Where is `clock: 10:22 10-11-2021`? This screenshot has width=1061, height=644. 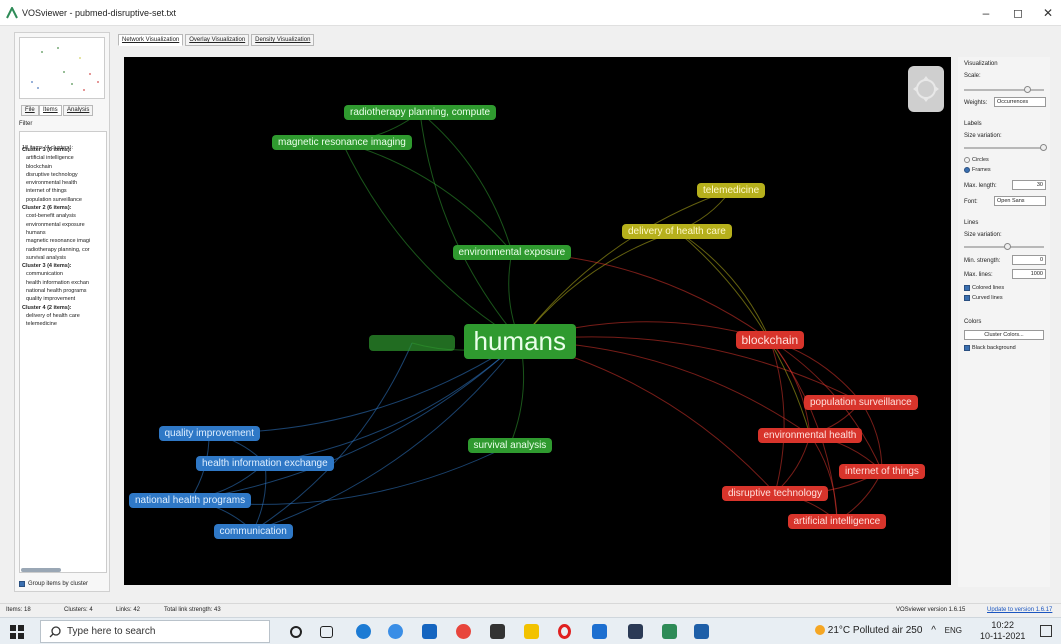 clock: 10:22 10-11-2021 is located at coordinates (1002, 631).